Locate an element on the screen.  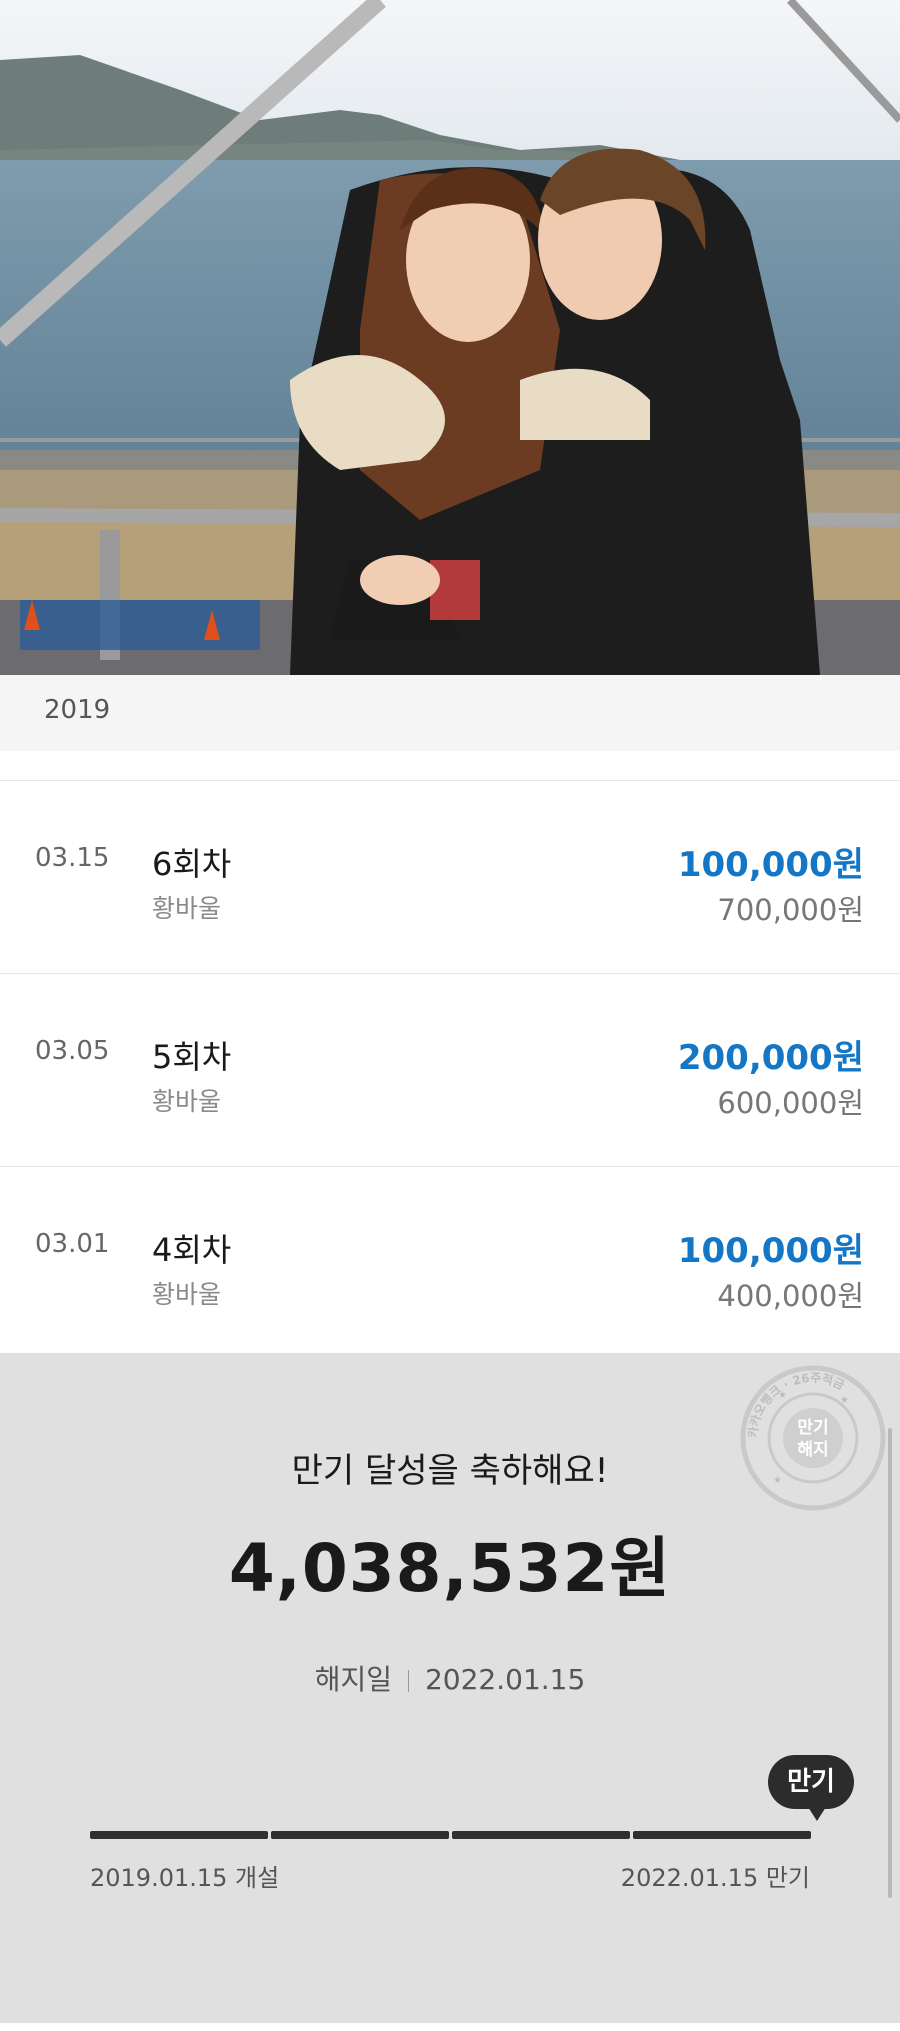
congrats-message: 만기 달성을 축하해요! is located at coordinates (450, 1471).